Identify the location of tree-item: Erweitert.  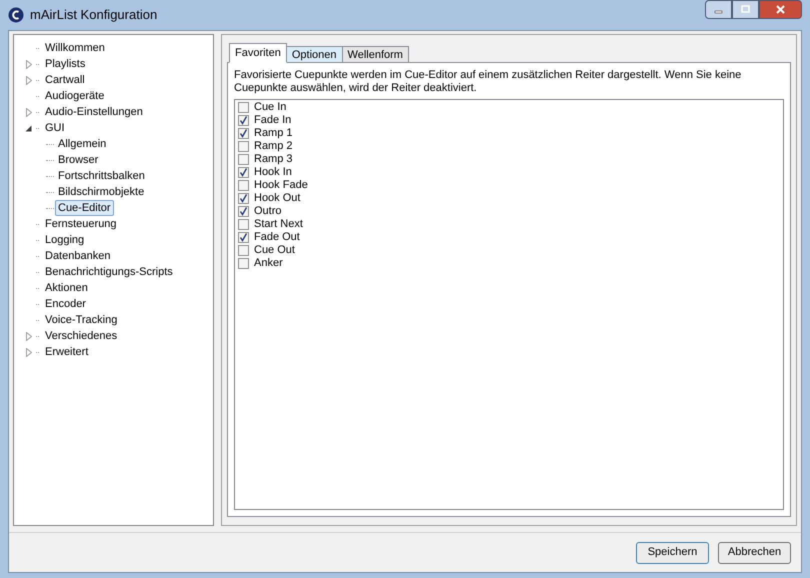
(67, 352).